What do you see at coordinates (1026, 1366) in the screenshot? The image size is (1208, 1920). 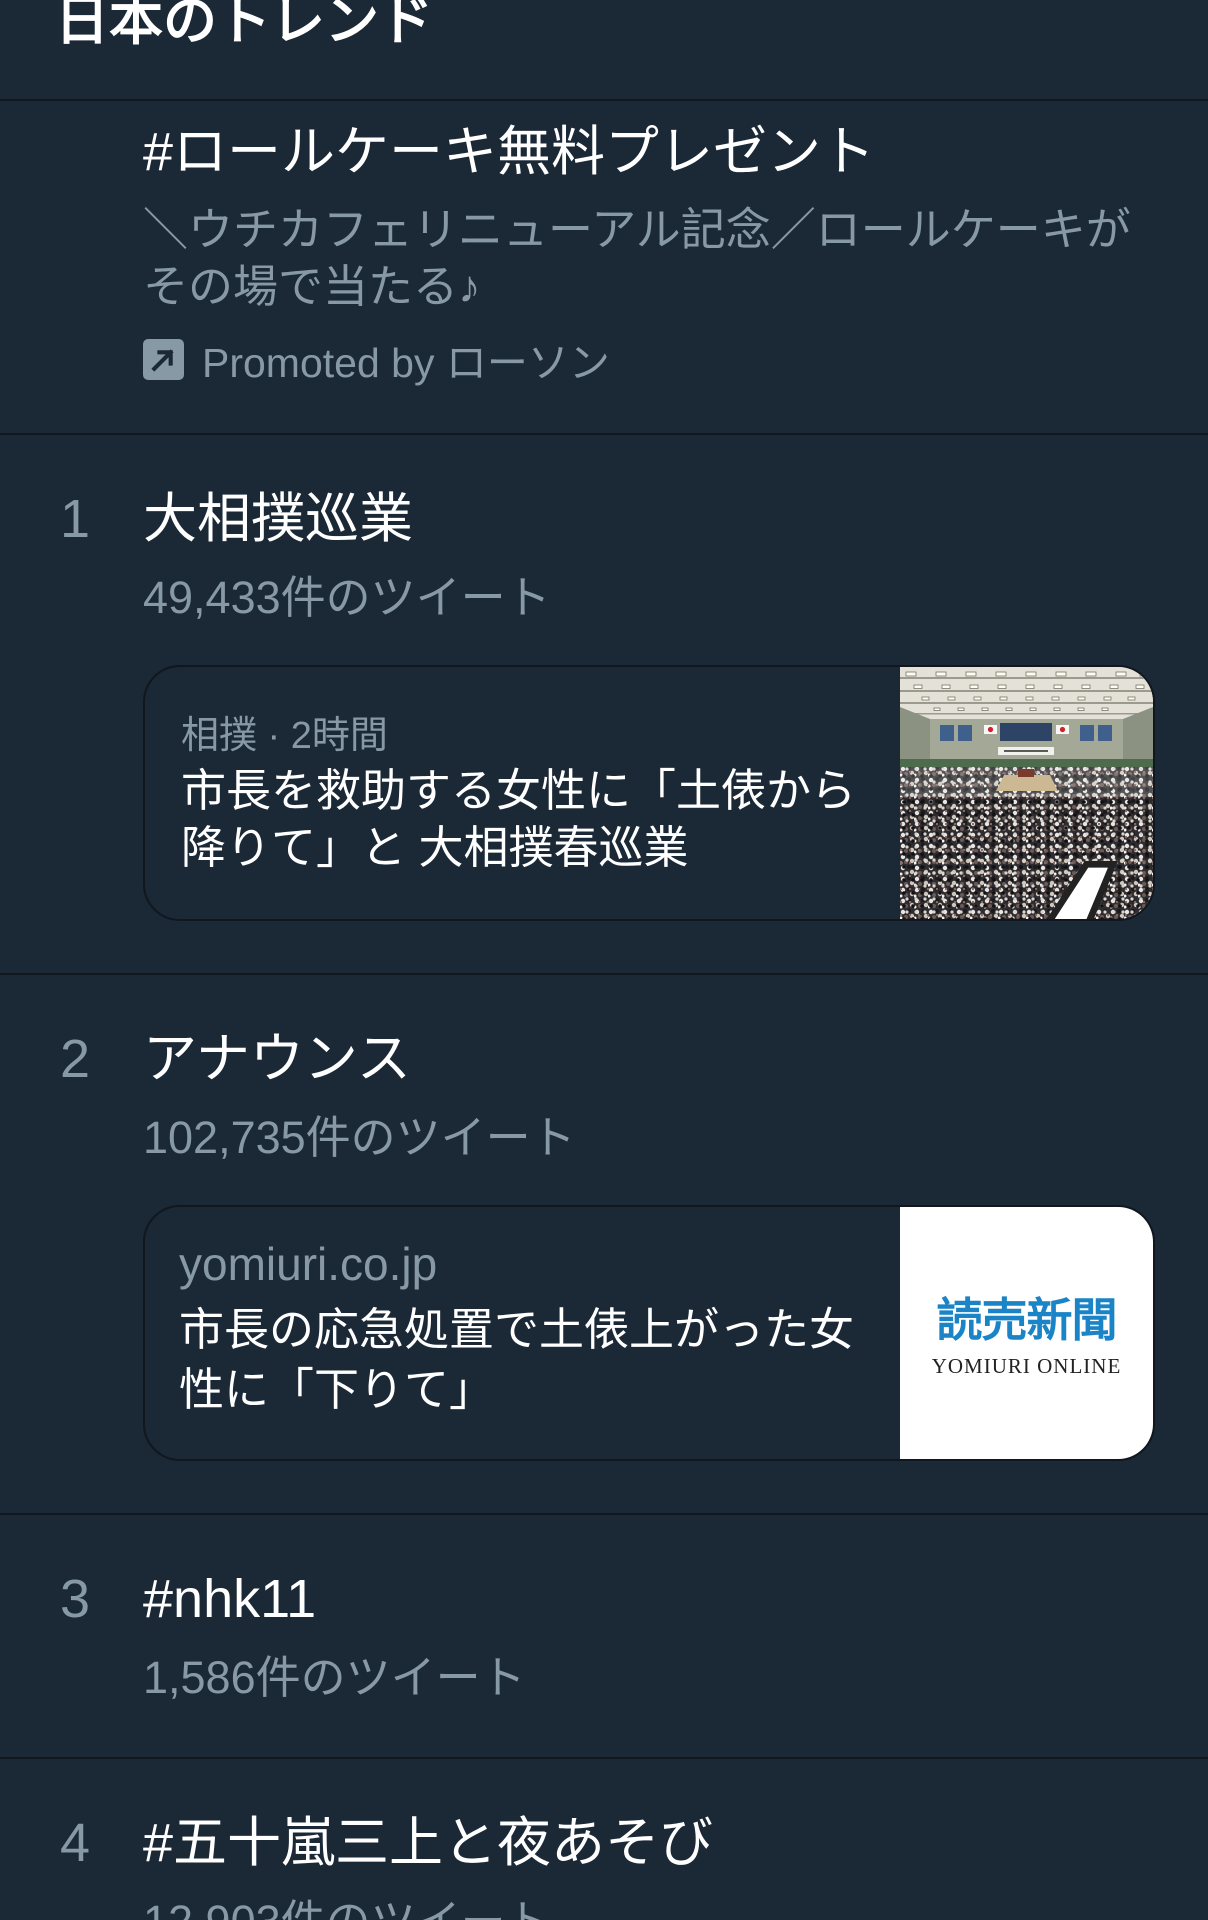 I see `logo-text-en: YOMIURI ONLINE` at bounding box center [1026, 1366].